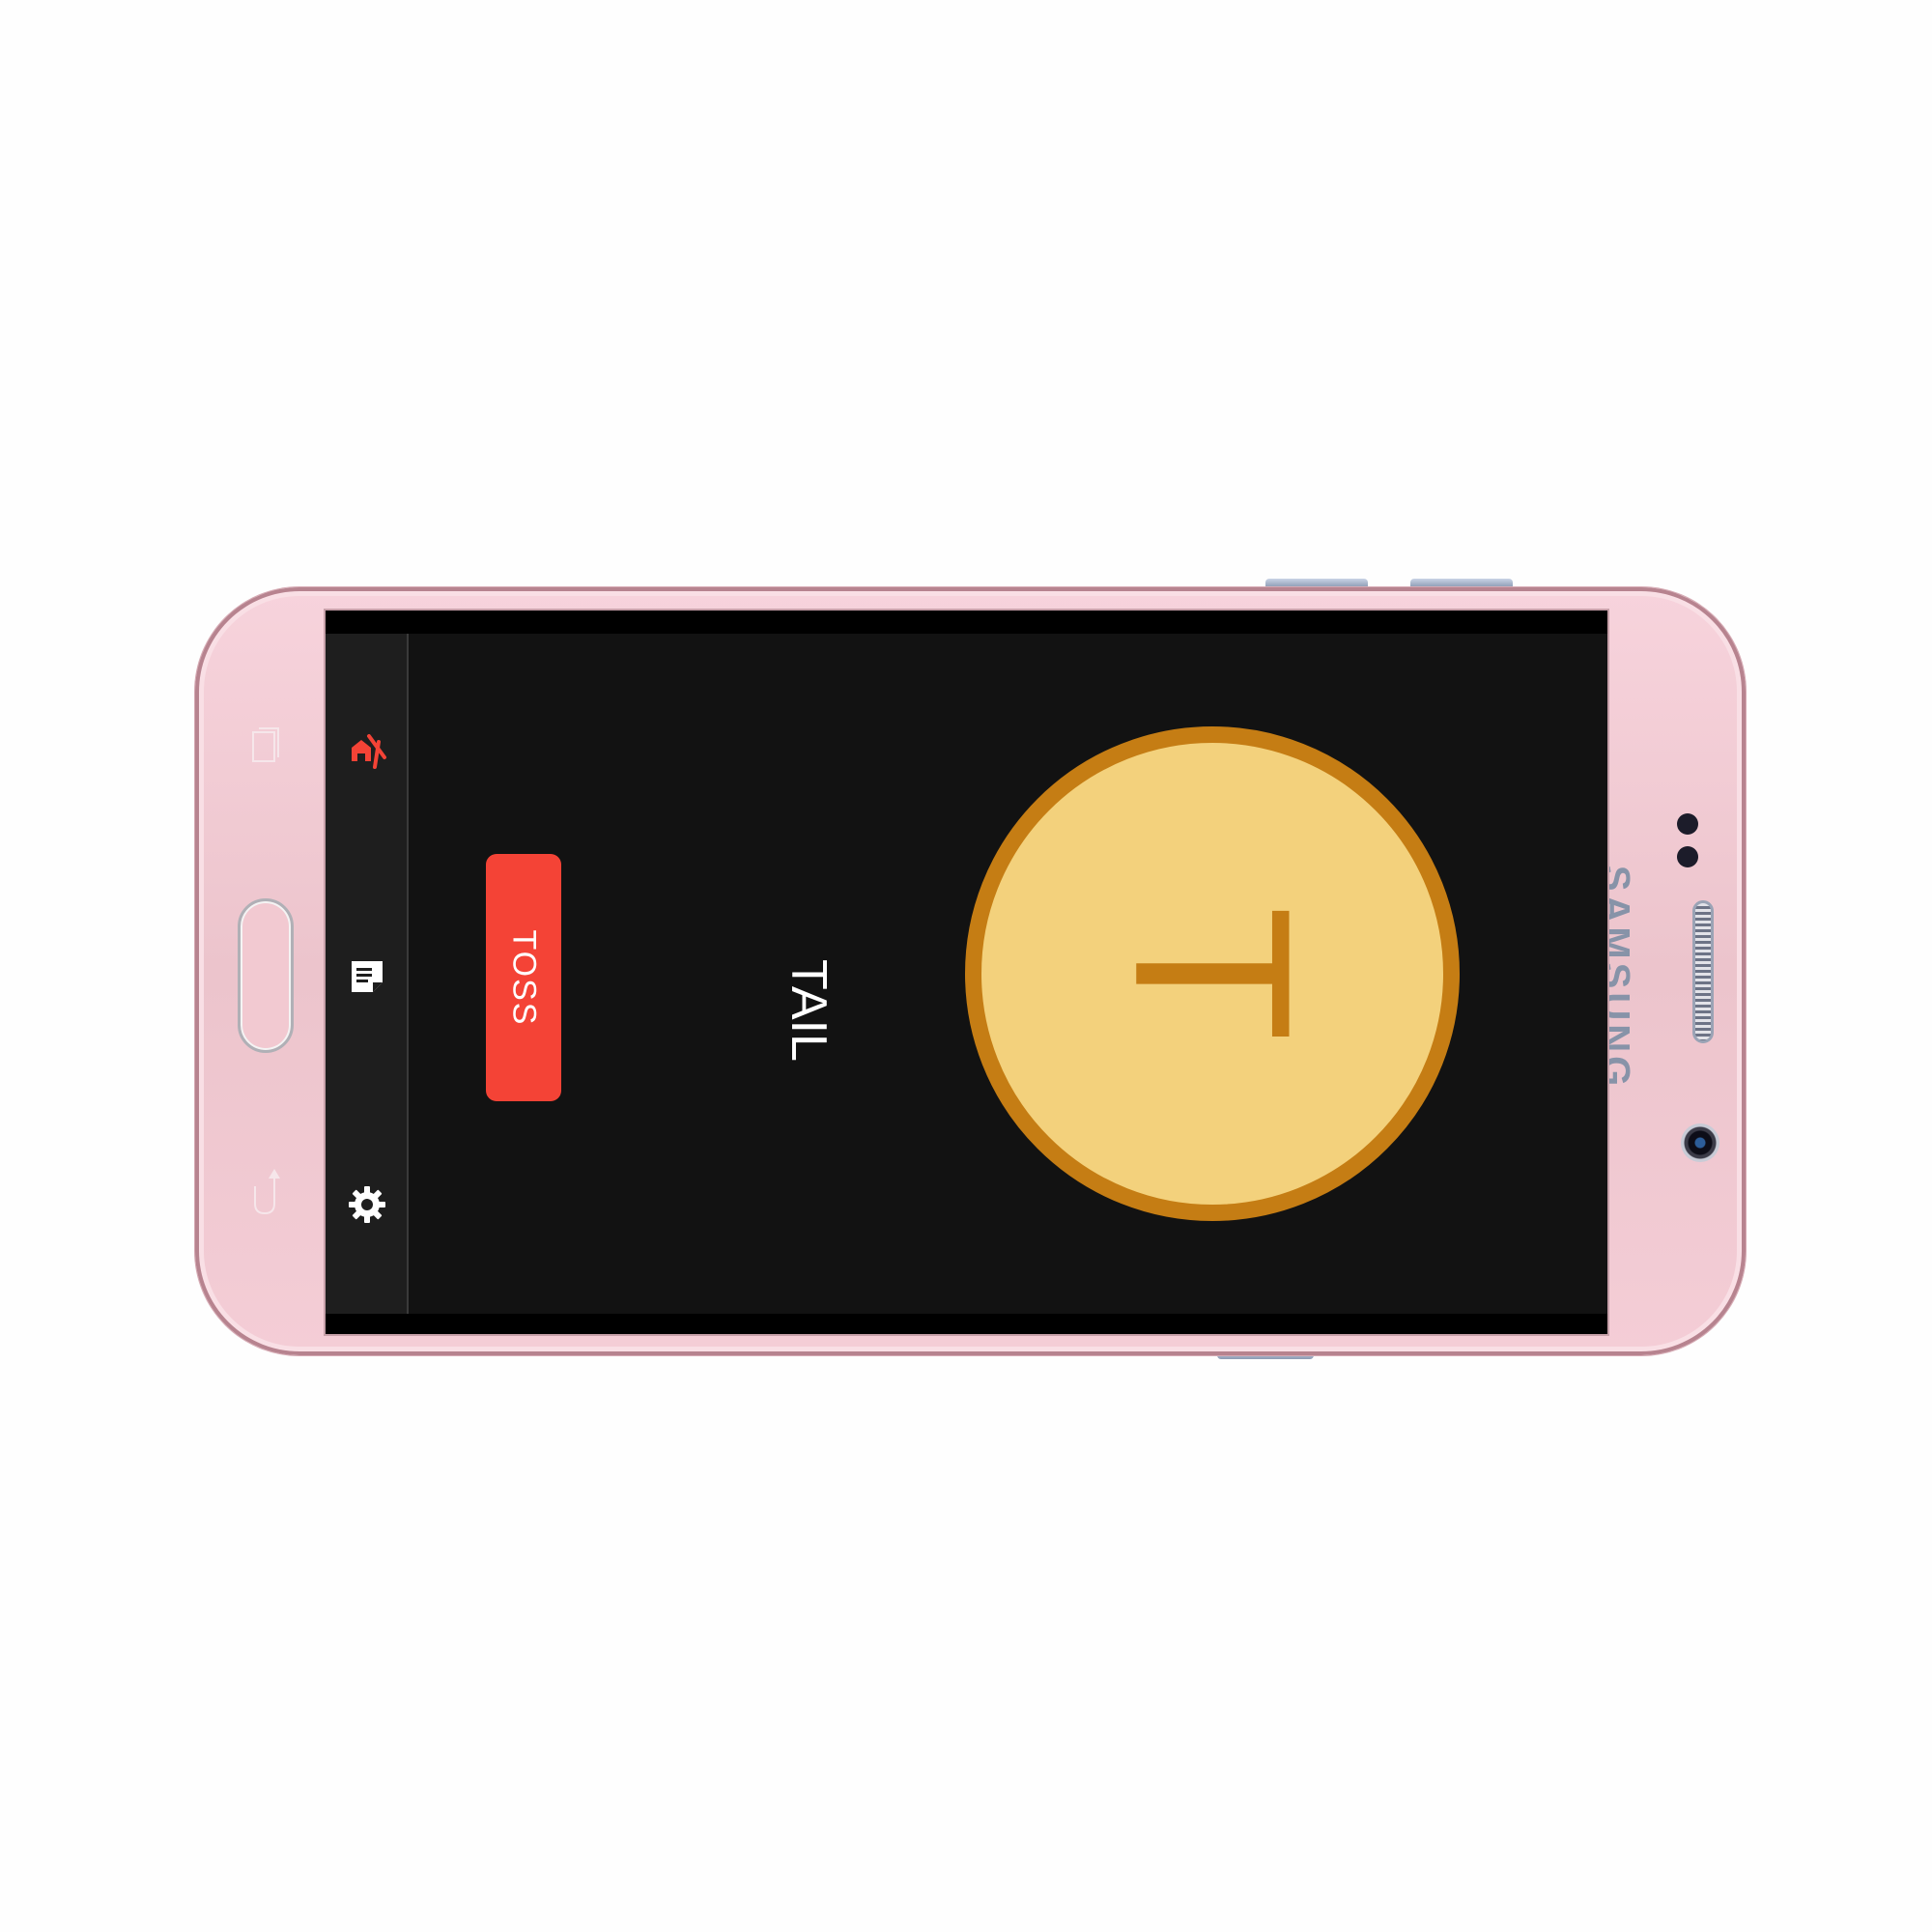  What do you see at coordinates (1703, 971) in the screenshot?
I see `earpiece-speaker` at bounding box center [1703, 971].